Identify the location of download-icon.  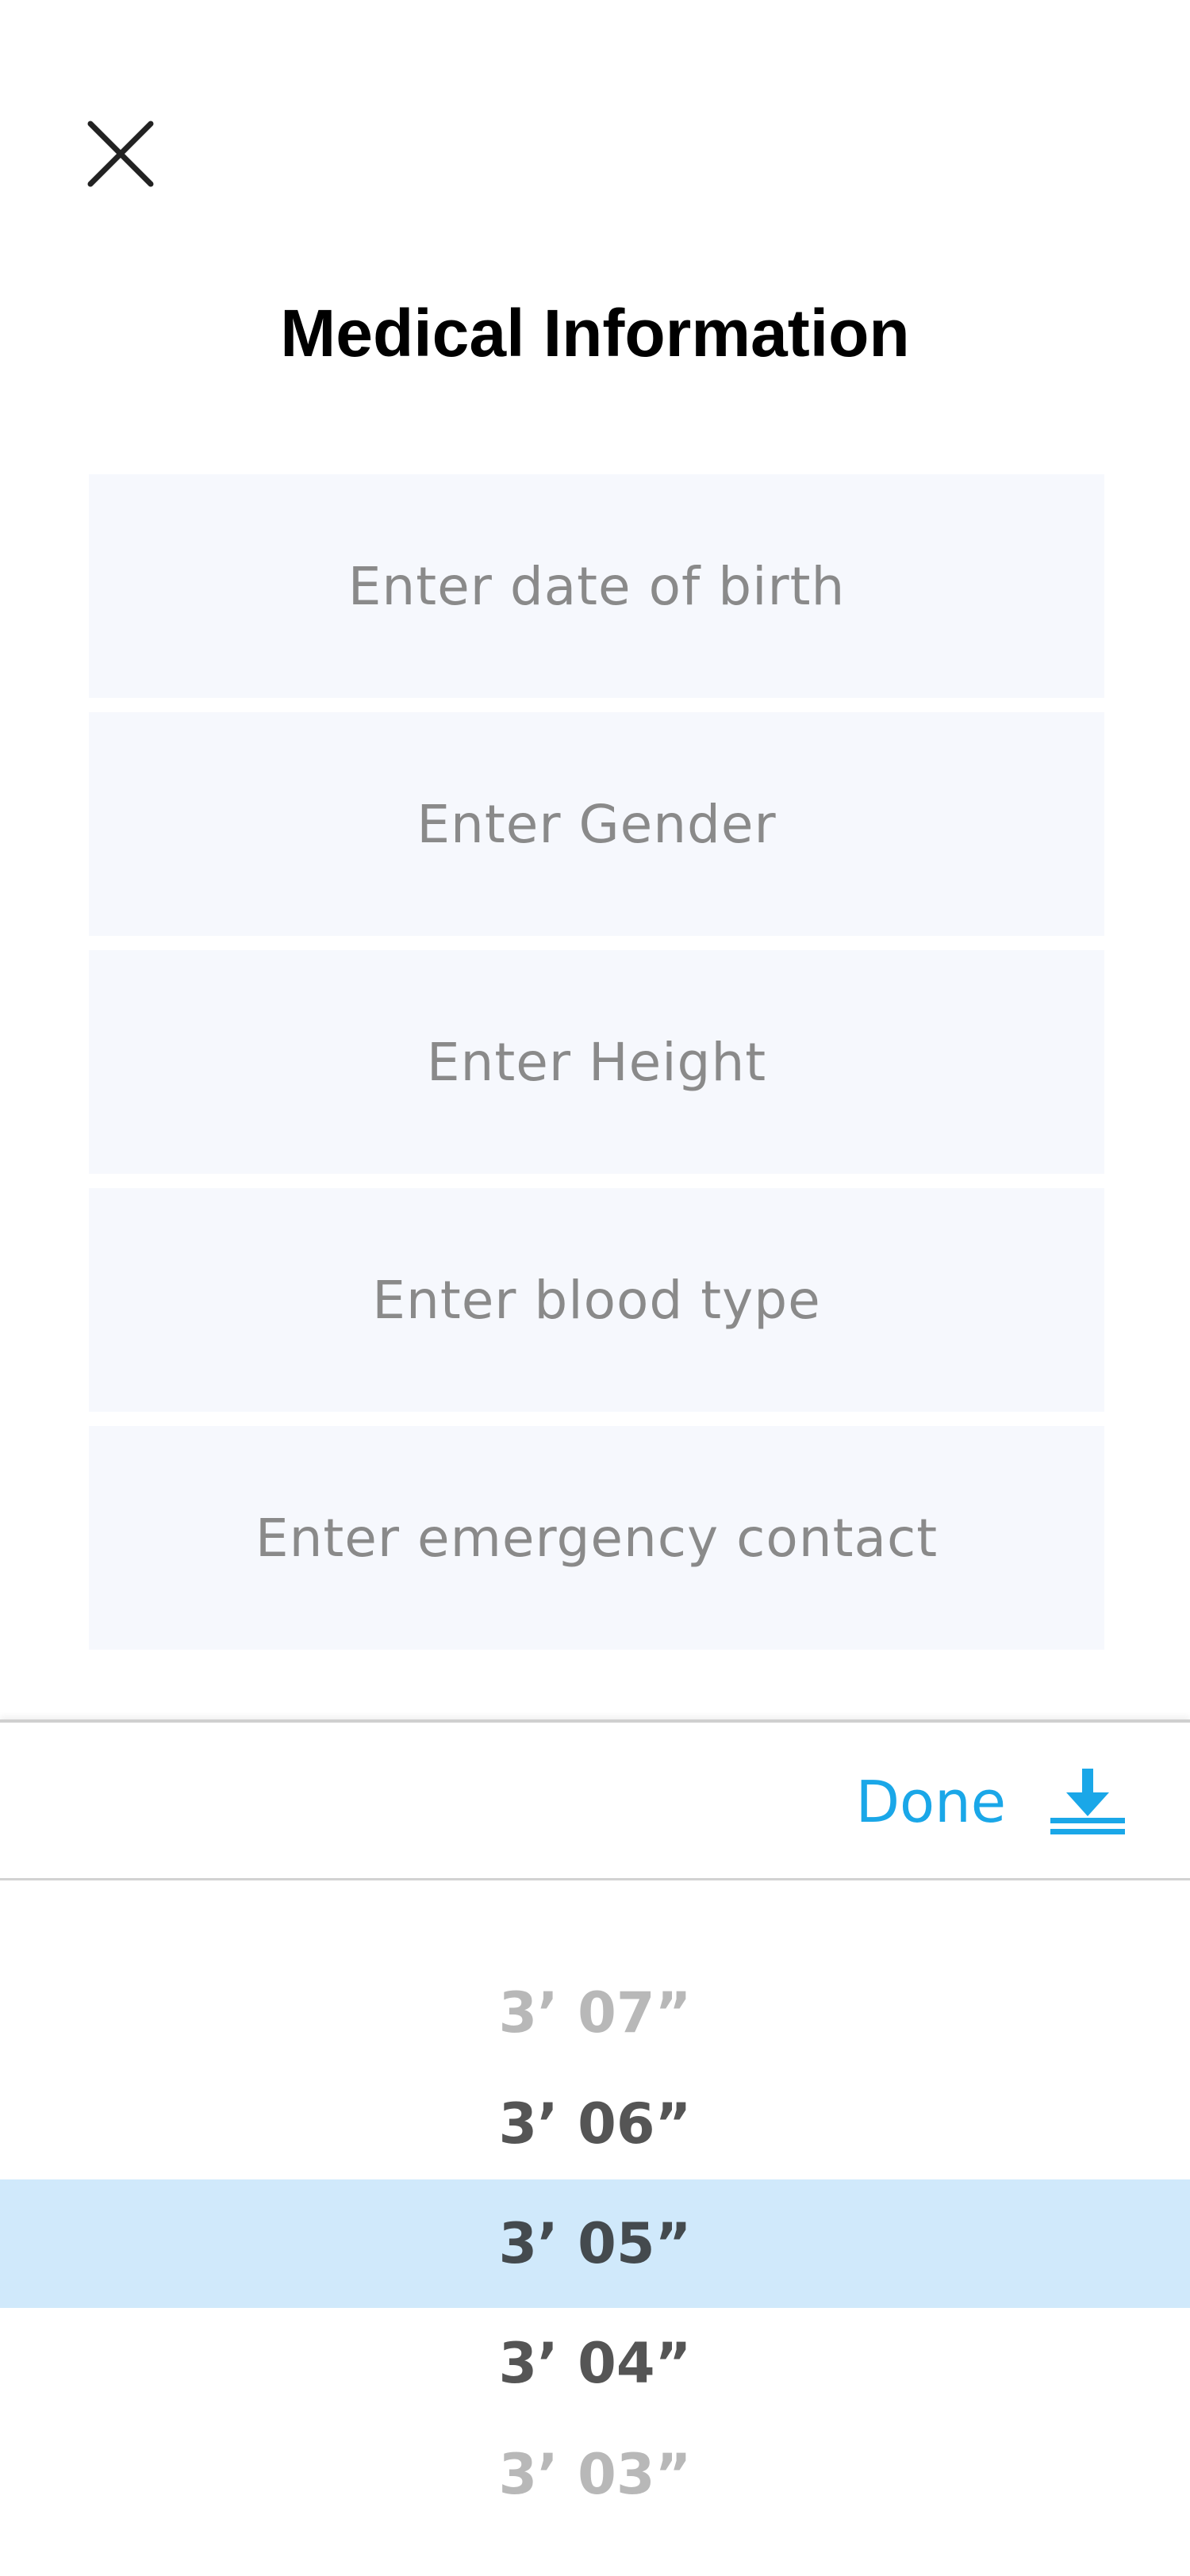
(1087, 1802).